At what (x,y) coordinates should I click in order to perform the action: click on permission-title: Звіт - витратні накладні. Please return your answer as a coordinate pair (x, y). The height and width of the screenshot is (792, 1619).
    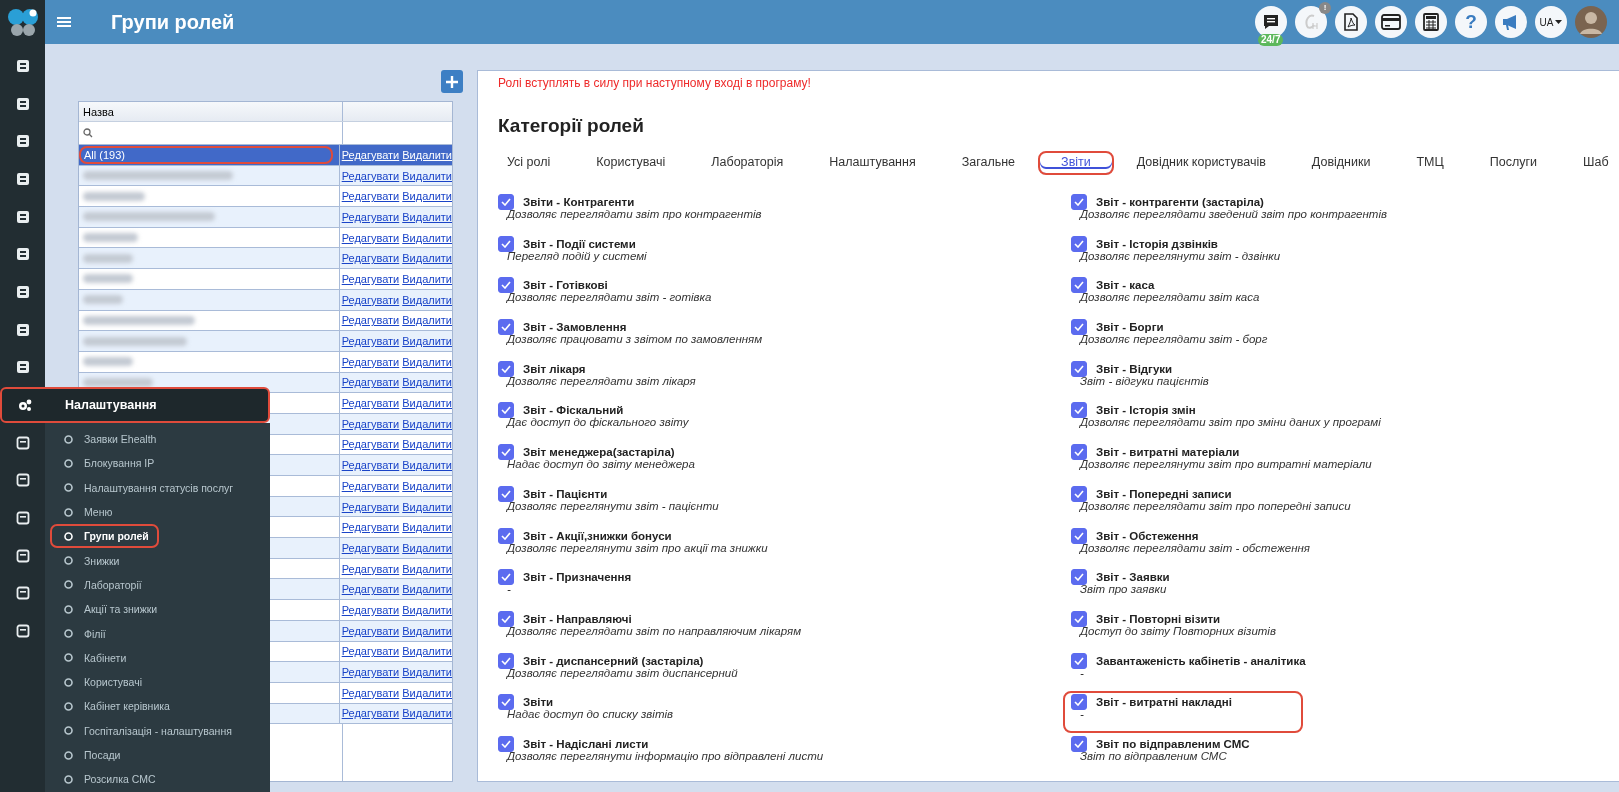
    Looking at the image, I should click on (1164, 702).